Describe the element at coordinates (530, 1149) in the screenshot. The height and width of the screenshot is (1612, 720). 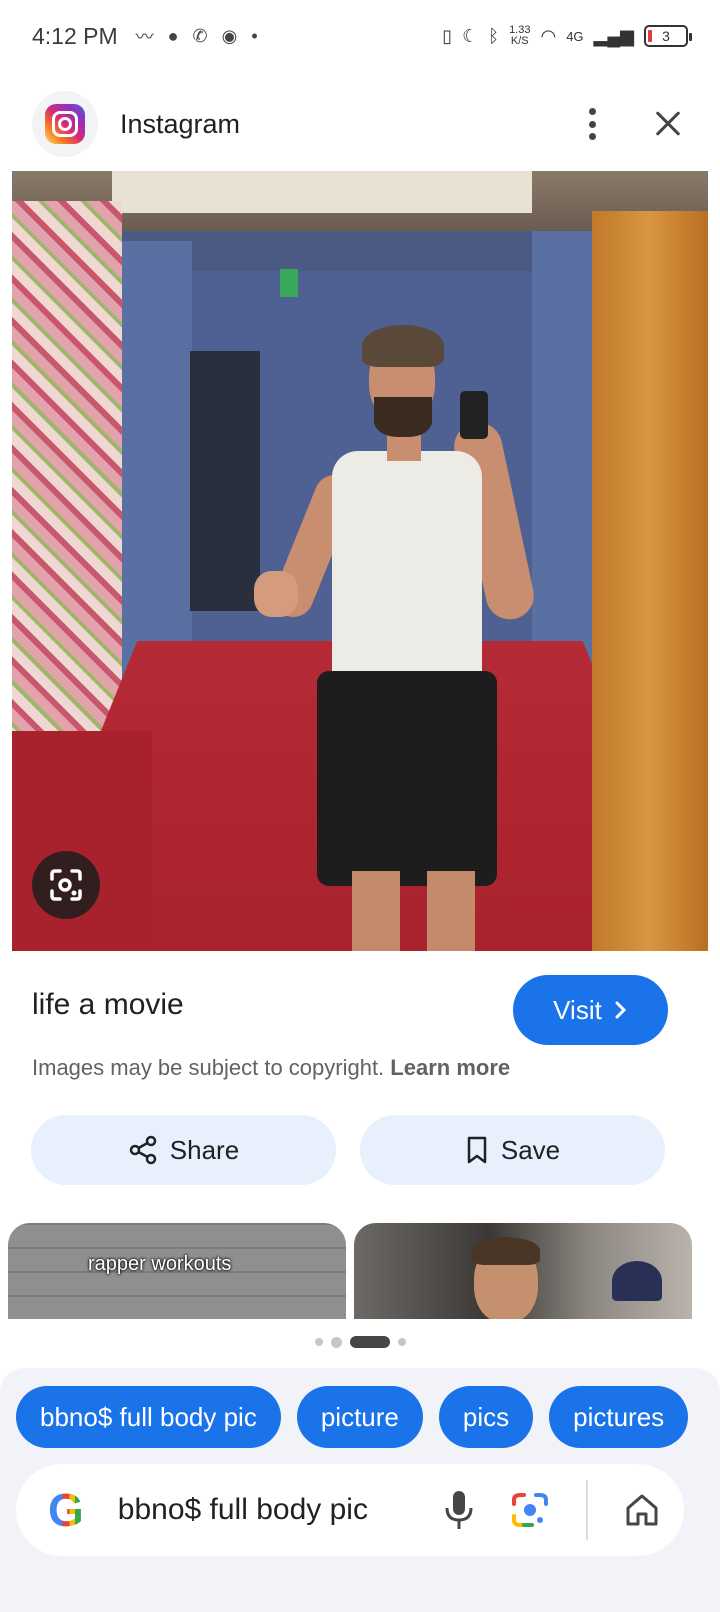
I see `save-label: Save` at that location.